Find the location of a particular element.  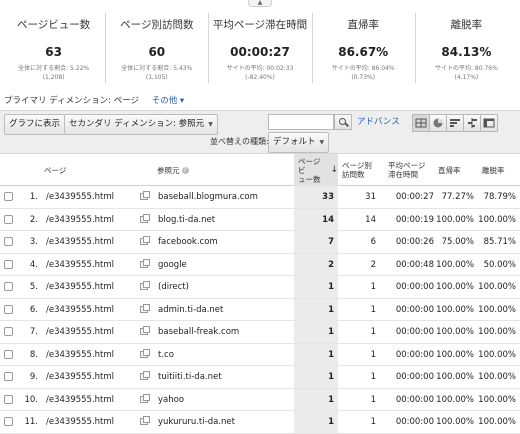

column-header-page: ページ is located at coordinates (84, 170).